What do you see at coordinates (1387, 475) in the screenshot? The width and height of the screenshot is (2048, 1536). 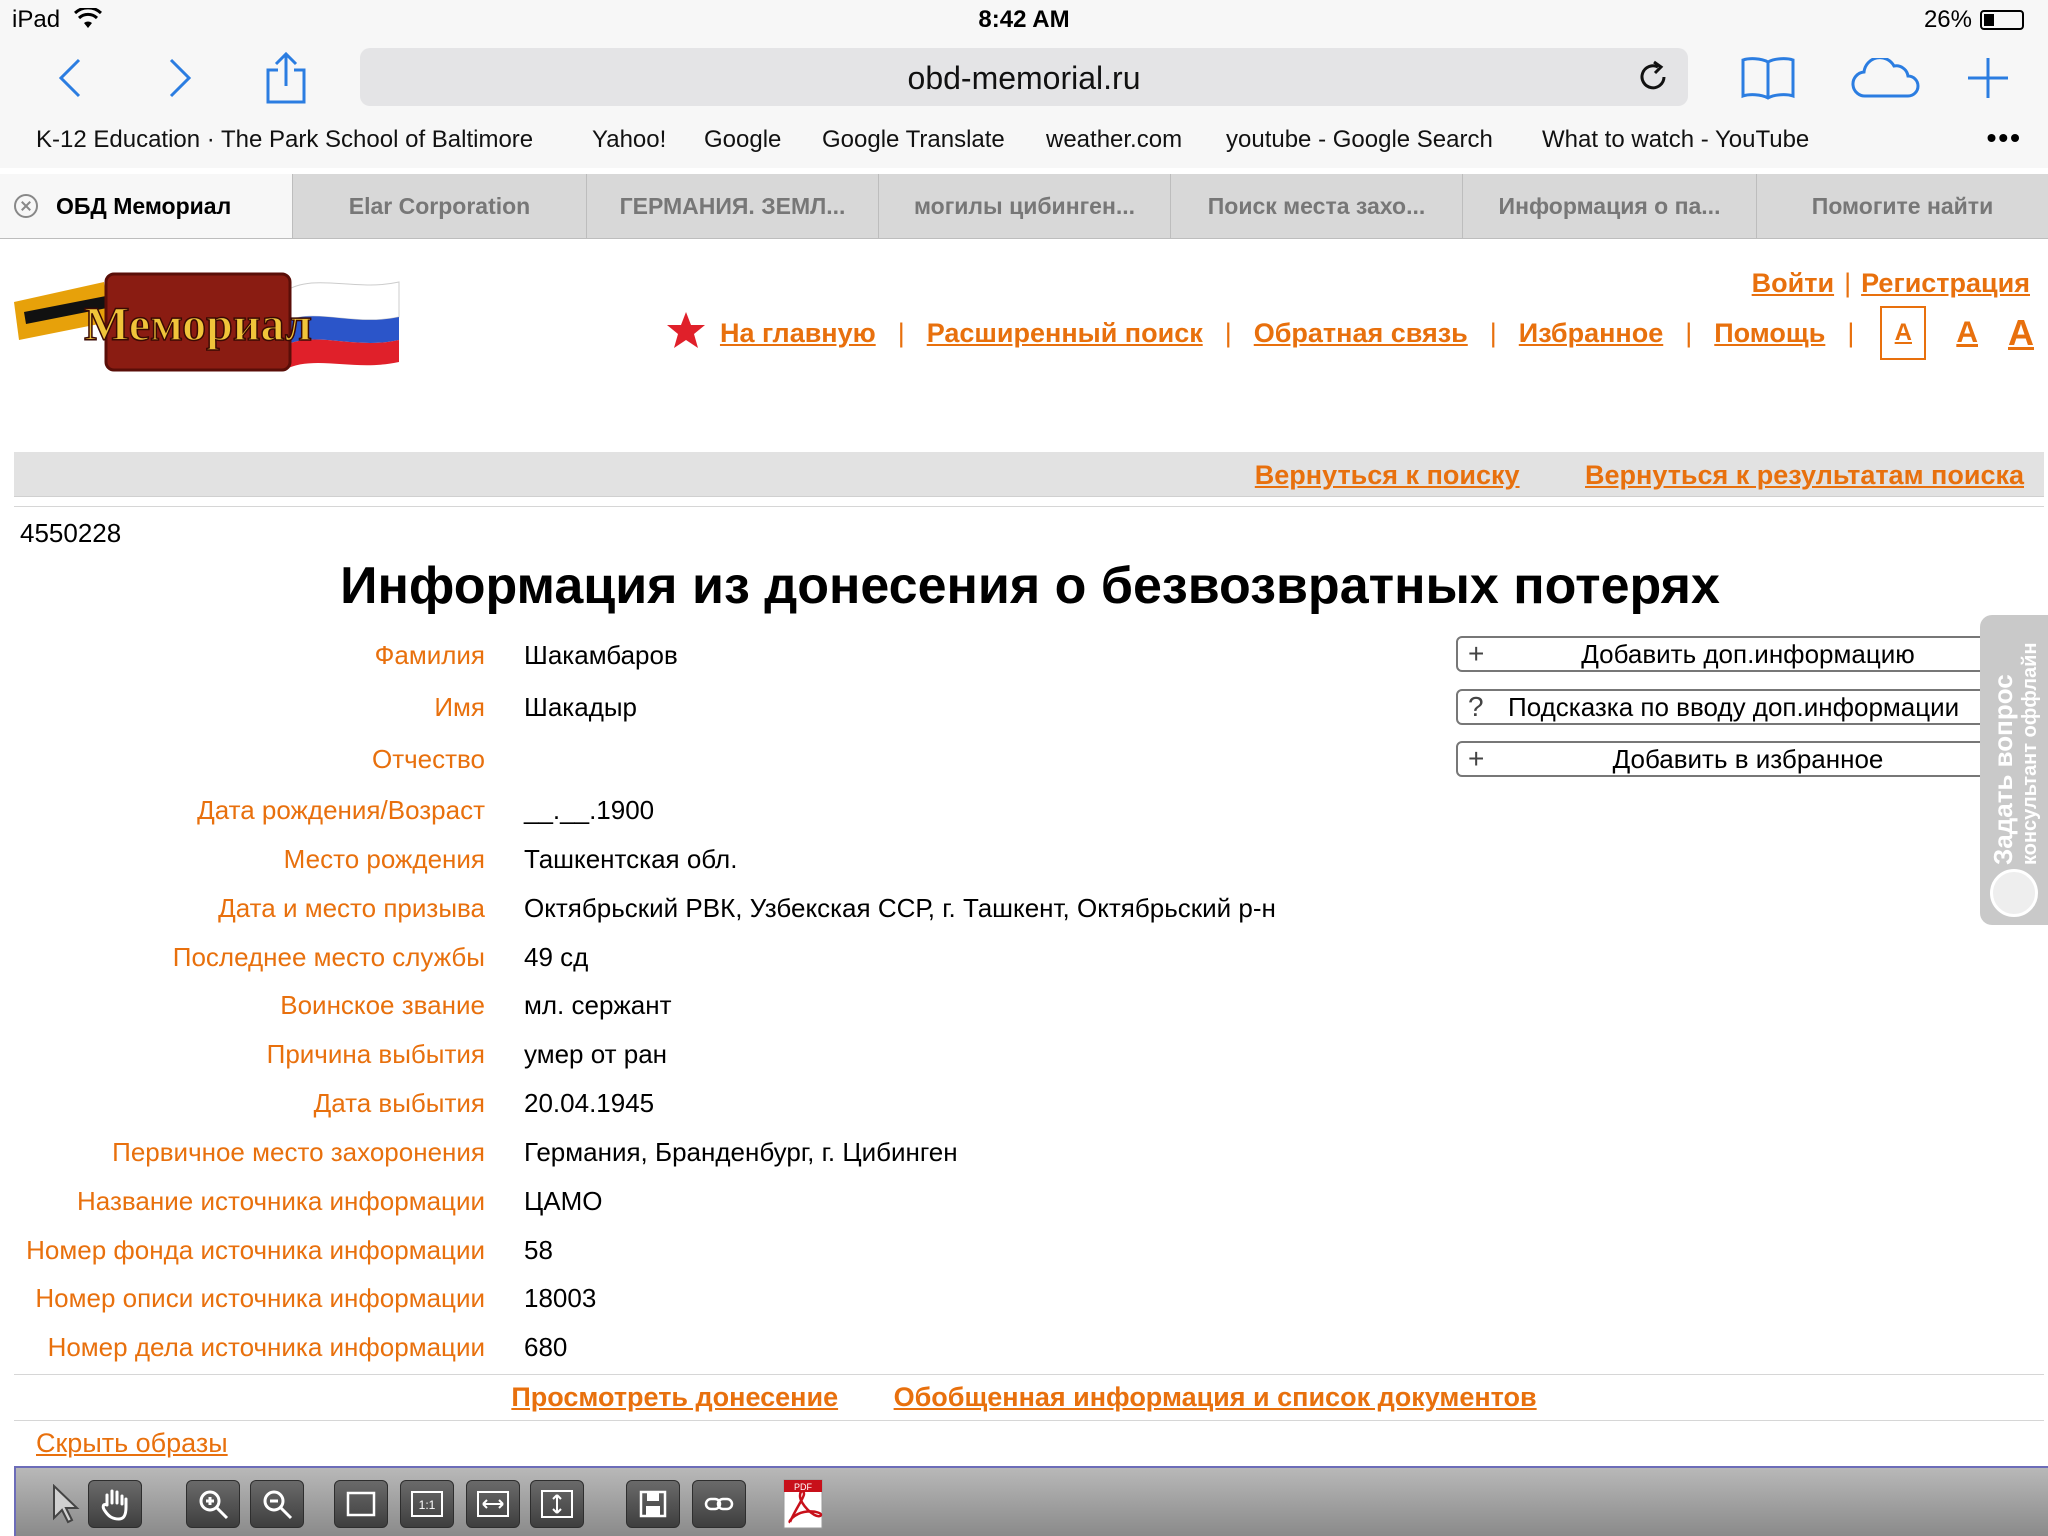 I see `back-to-search-link: Вернуться к поиску` at bounding box center [1387, 475].